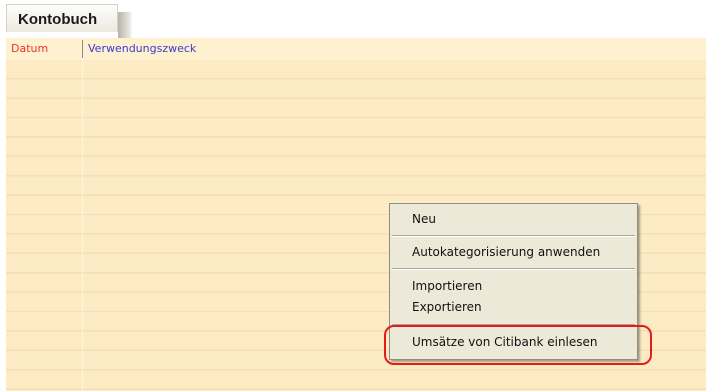  What do you see at coordinates (125, 25) in the screenshot?
I see `tab-shadow` at bounding box center [125, 25].